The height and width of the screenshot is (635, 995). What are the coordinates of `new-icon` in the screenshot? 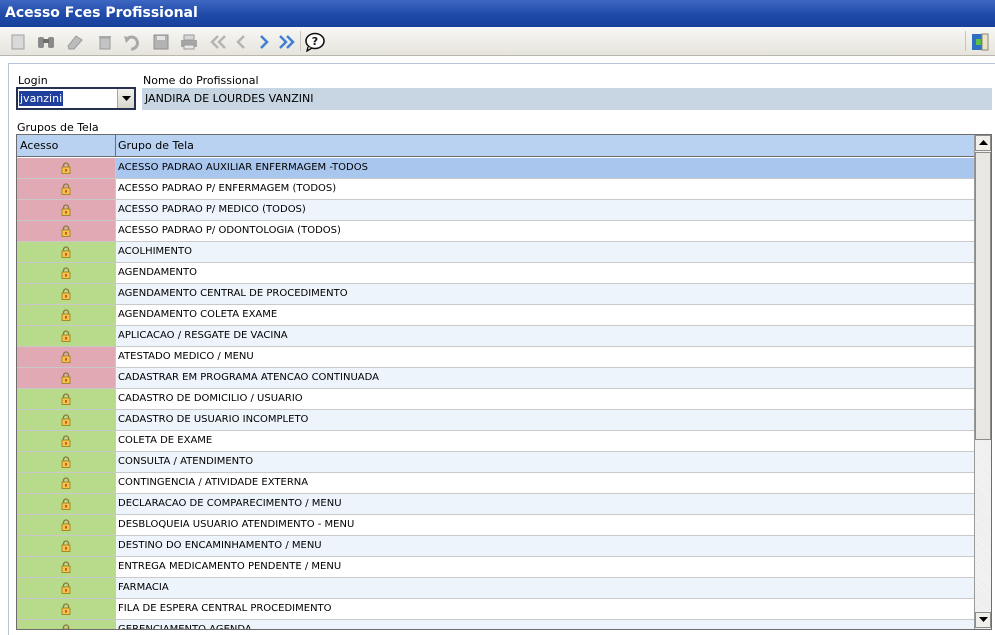 It's located at (18, 42).